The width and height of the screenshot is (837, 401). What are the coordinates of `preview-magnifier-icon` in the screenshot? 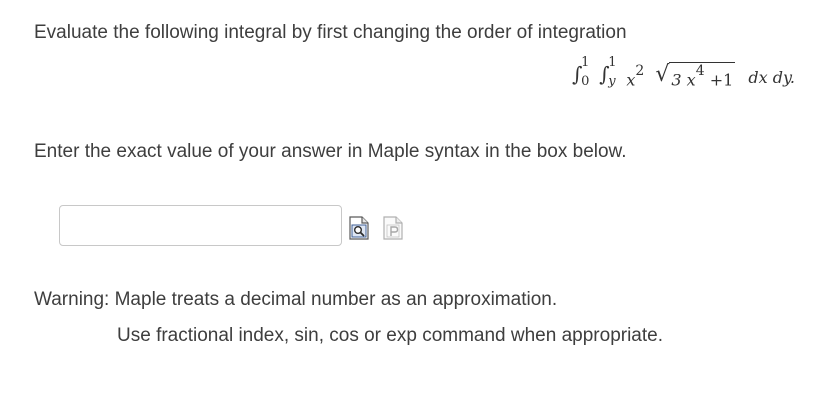 It's located at (359, 228).